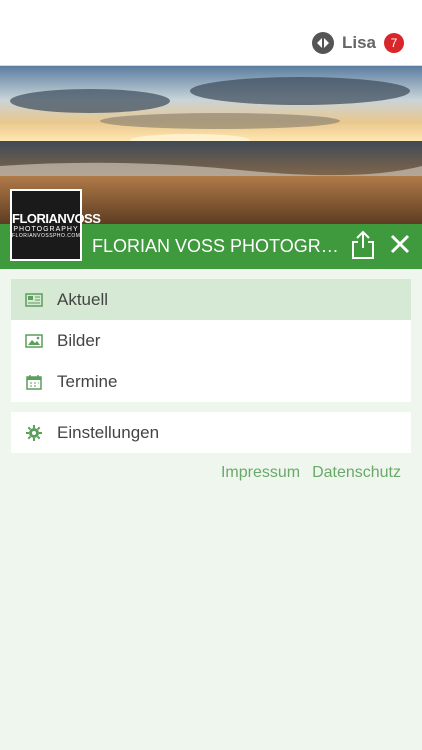 The width and height of the screenshot is (422, 750). What do you see at coordinates (34, 340) in the screenshot?
I see `image-icon` at bounding box center [34, 340].